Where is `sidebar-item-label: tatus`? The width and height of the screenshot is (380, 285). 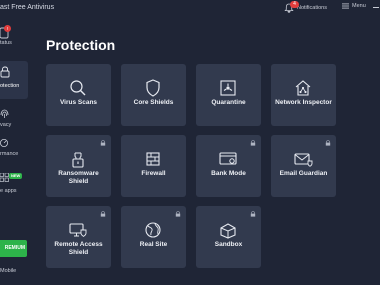 sidebar-item-label: tatus is located at coordinates (6, 43).